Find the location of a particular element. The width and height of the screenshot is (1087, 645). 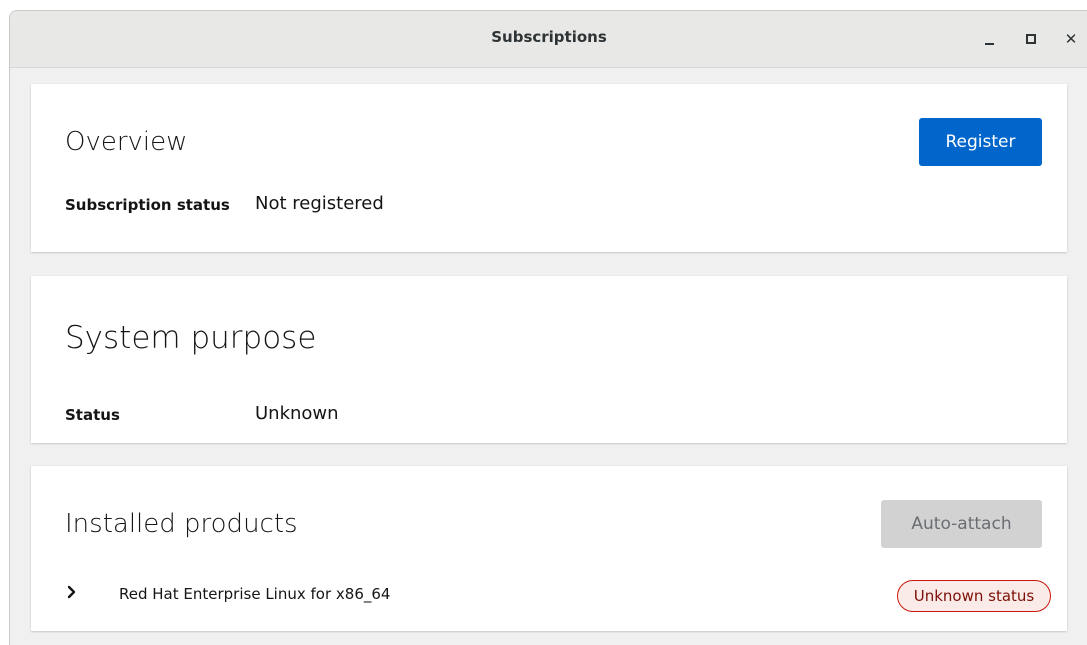

subscription-status-value: Not registered is located at coordinates (319, 203).